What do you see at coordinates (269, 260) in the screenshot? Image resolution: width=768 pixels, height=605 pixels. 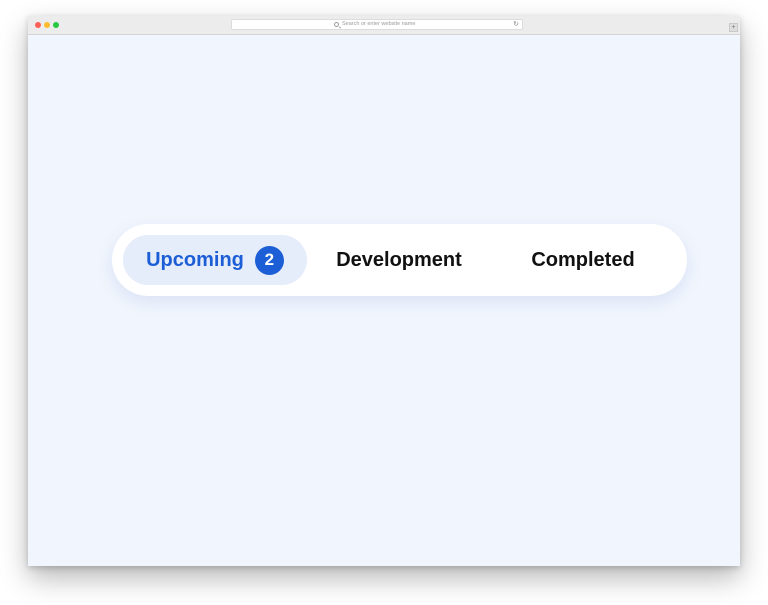 I see `count-badge: 2` at bounding box center [269, 260].